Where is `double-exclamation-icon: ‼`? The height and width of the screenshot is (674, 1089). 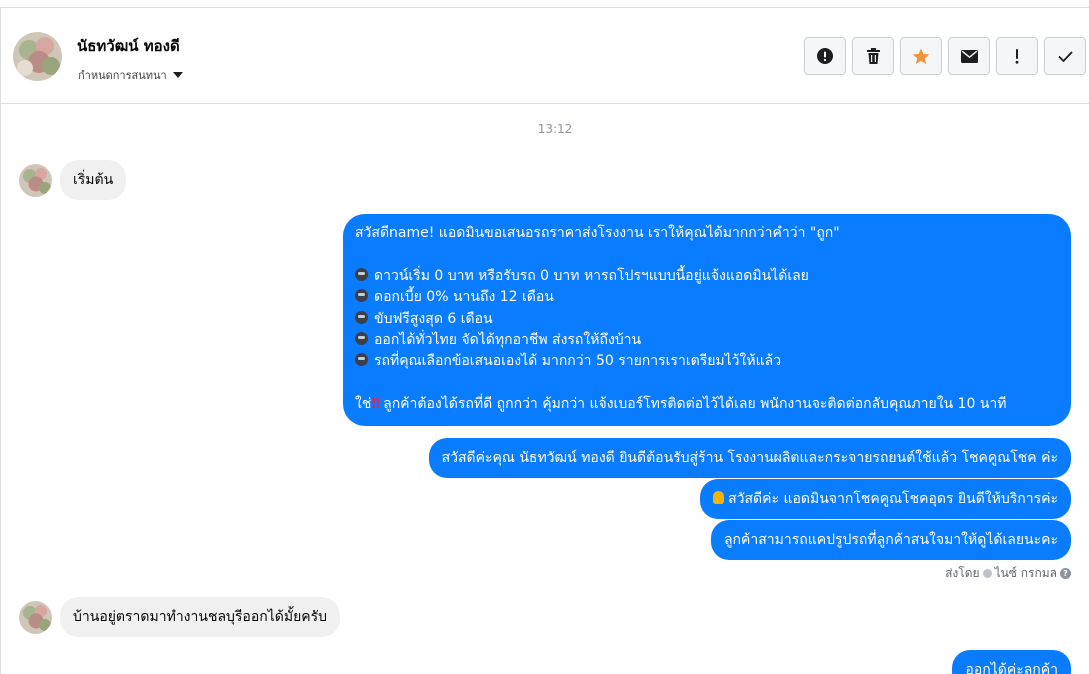
double-exclamation-icon: ‼ is located at coordinates (376, 404).